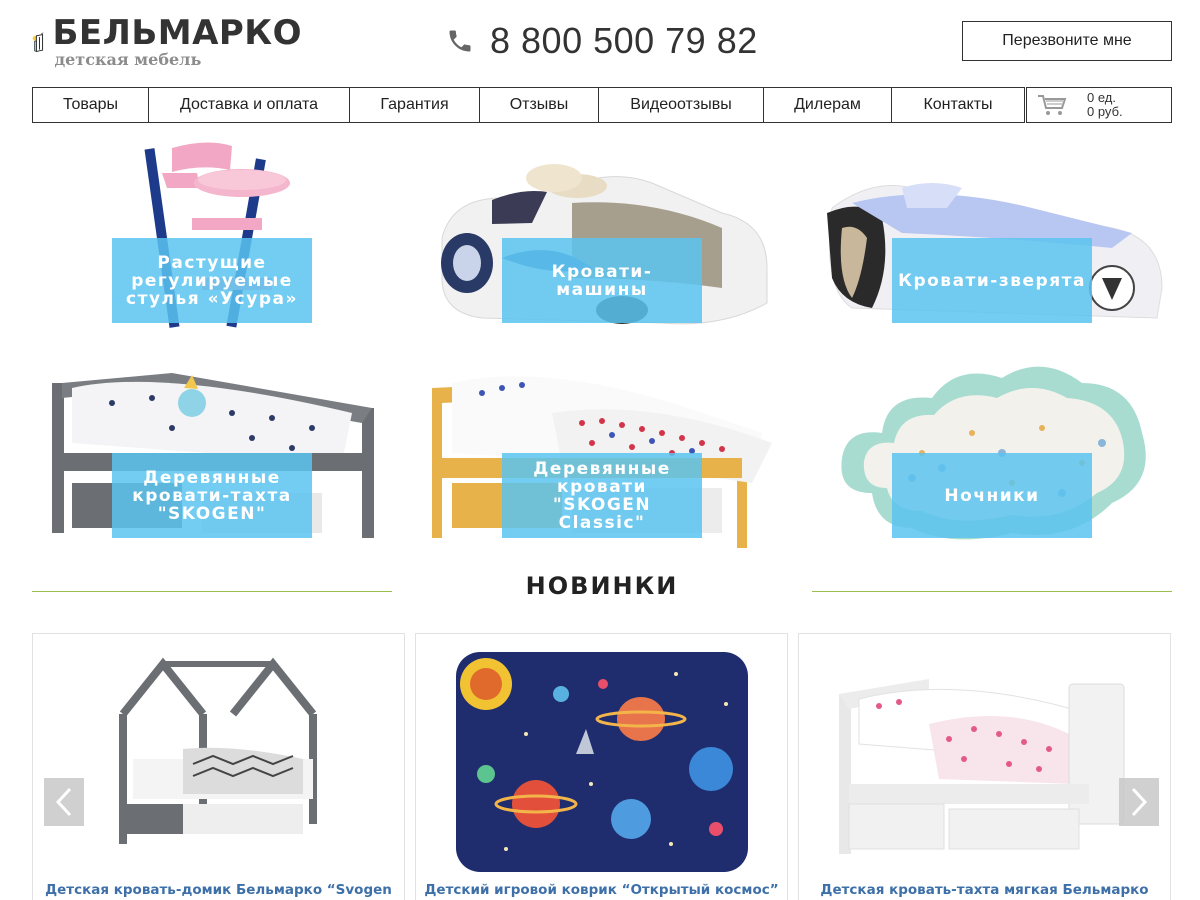 The height and width of the screenshot is (900, 1200). Describe the element at coordinates (212, 230) in the screenshot. I see `category-tile-chairs: Растущие регулируемые стулья «Усура»` at that location.